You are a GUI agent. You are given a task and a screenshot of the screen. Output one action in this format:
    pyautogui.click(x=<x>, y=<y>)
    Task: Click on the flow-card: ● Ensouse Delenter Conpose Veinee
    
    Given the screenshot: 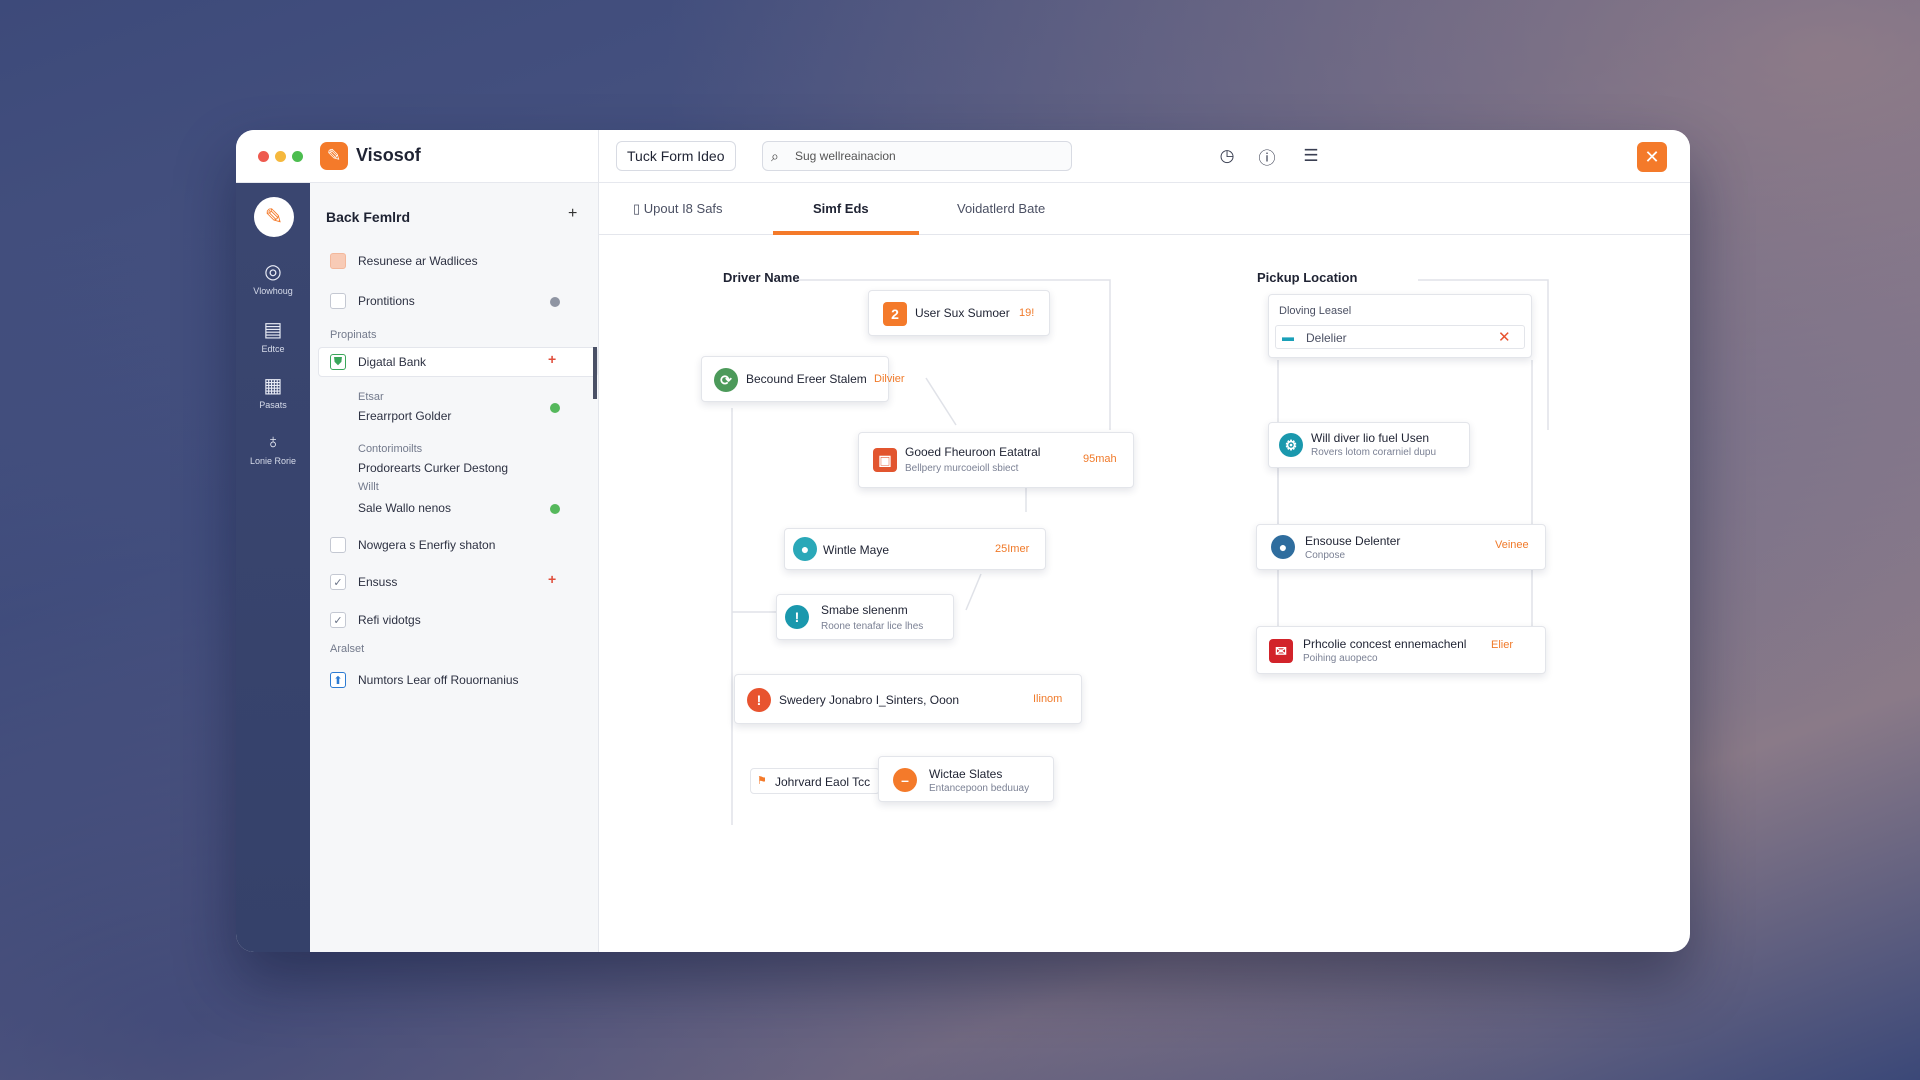 What is the action you would take?
    pyautogui.click(x=1401, y=547)
    